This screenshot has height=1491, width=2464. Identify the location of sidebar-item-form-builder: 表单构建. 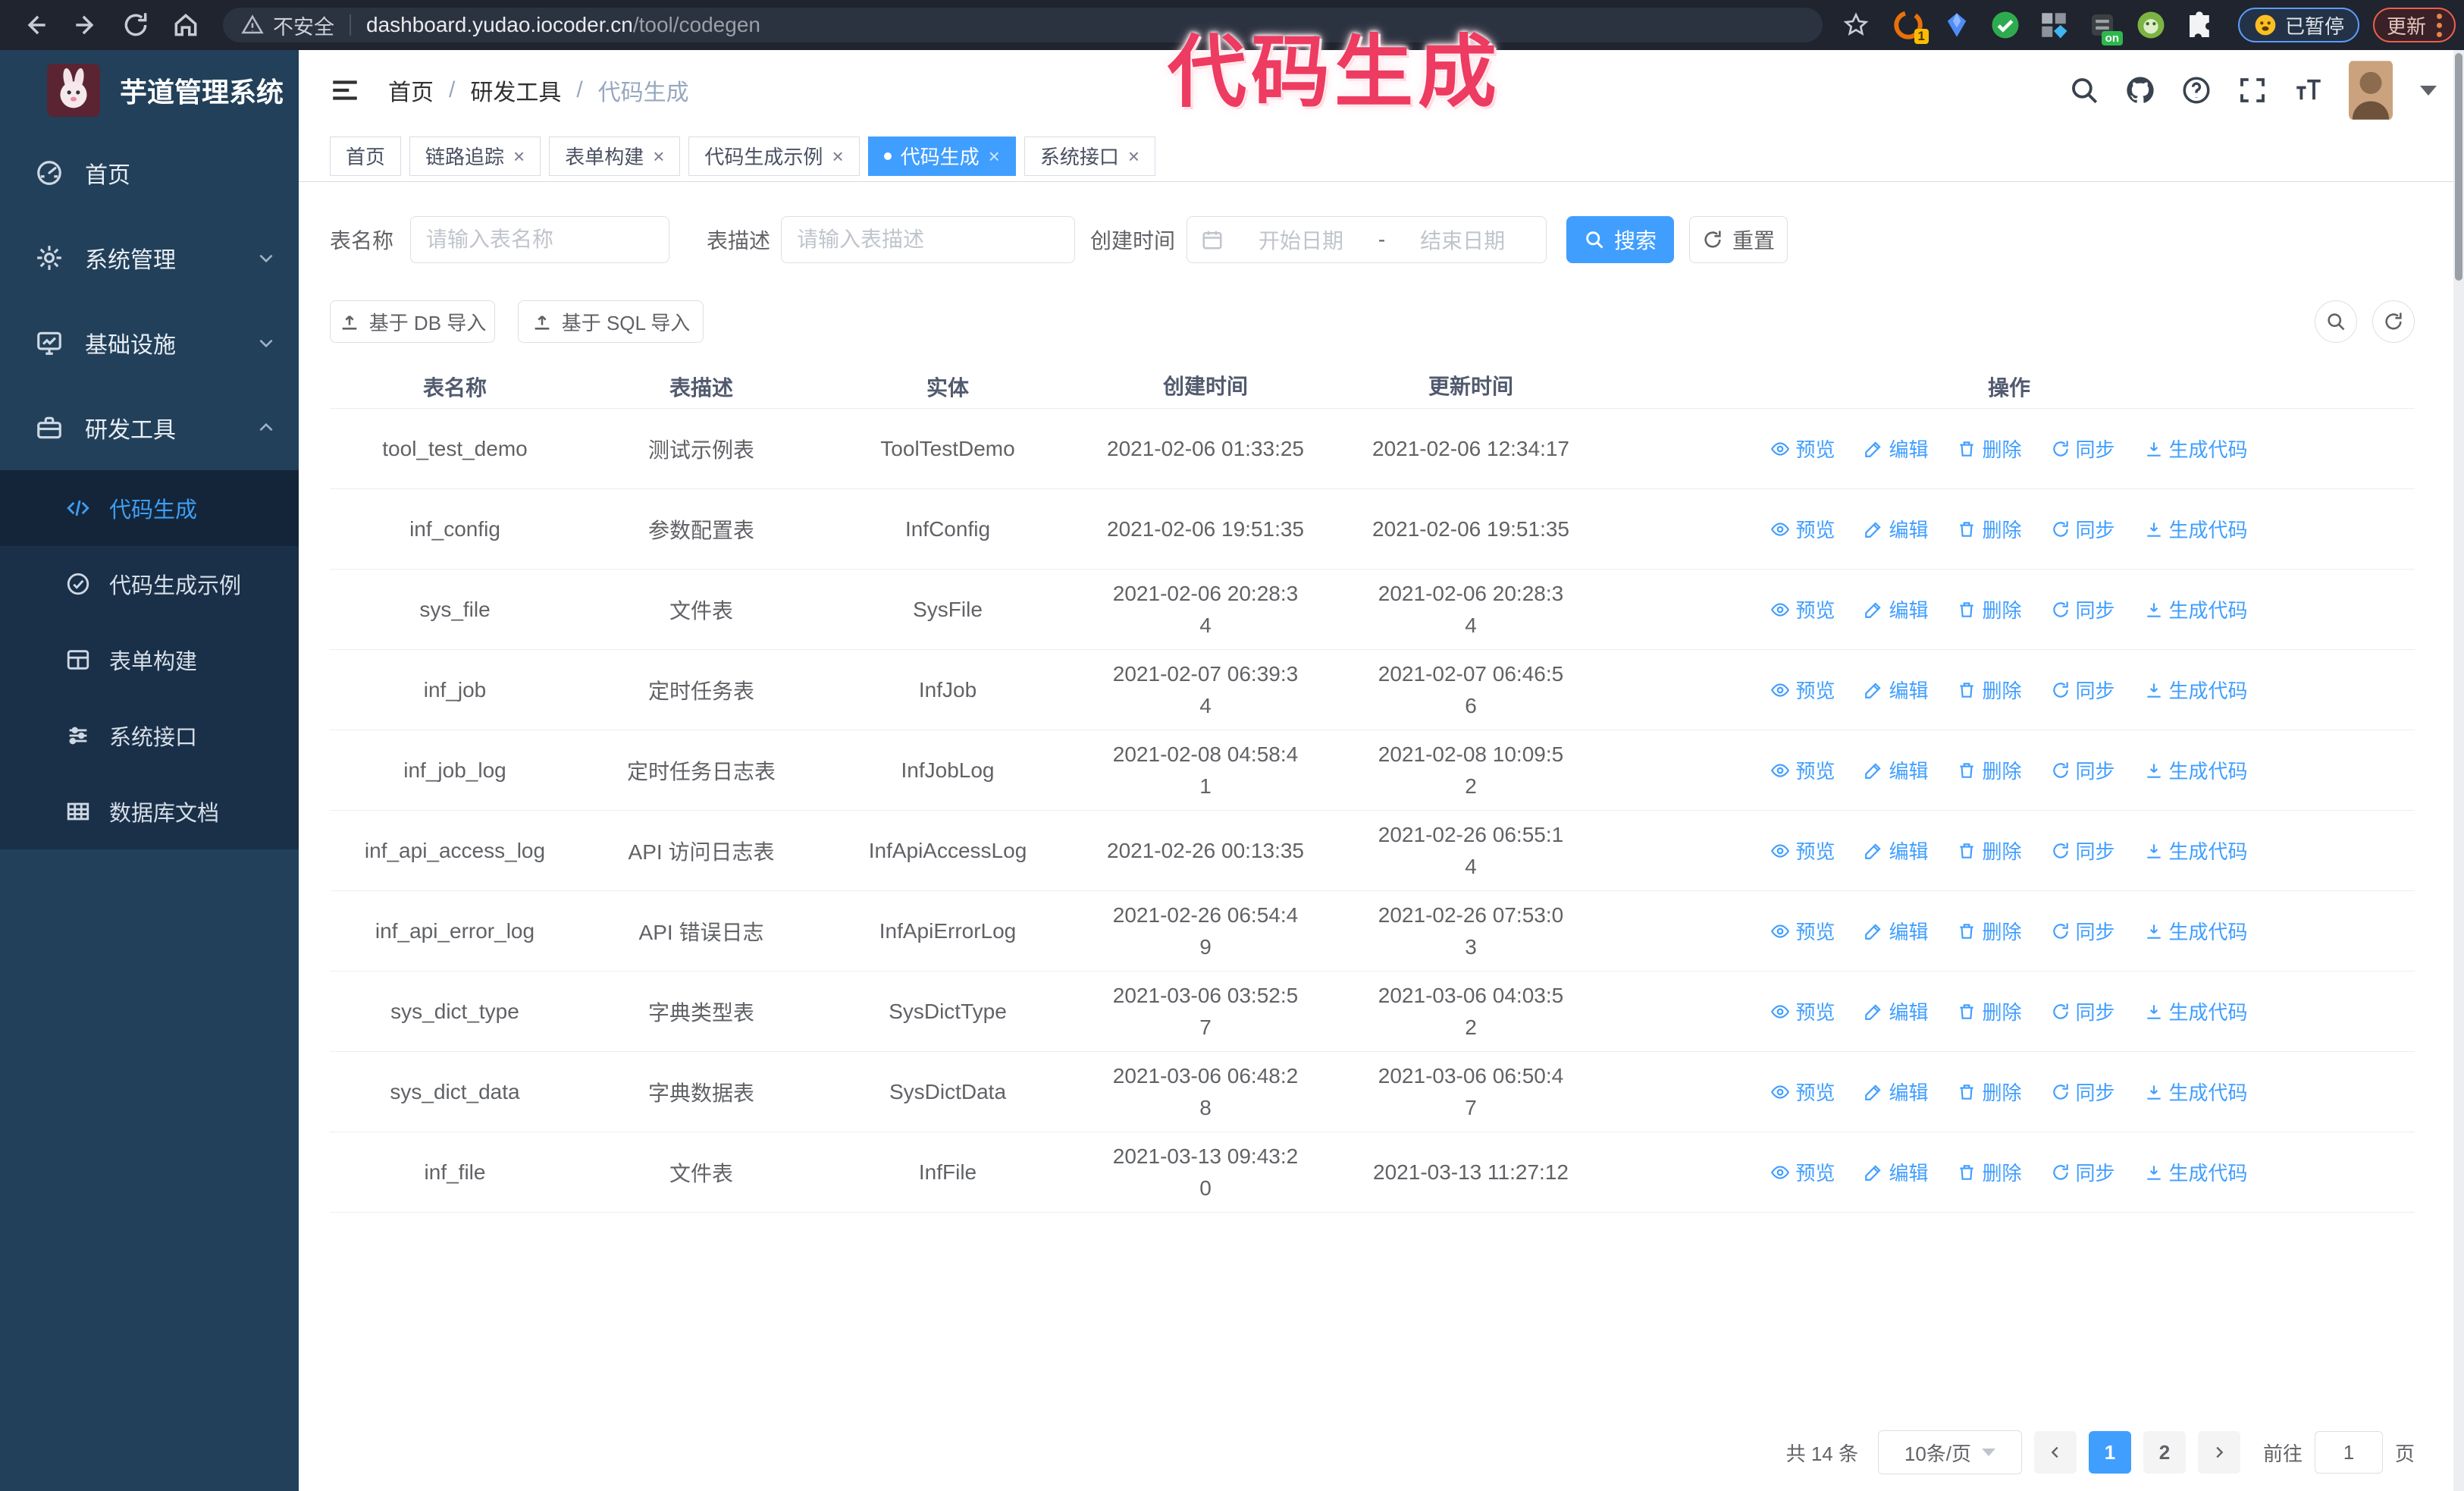
(150, 660).